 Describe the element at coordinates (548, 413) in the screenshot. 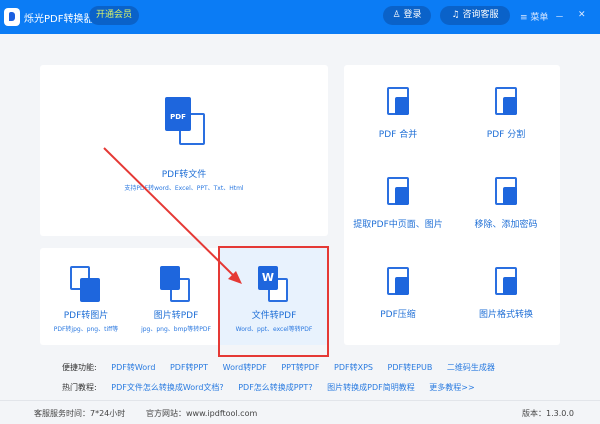

I see `footer-version: 版本：1.3.0.0` at that location.